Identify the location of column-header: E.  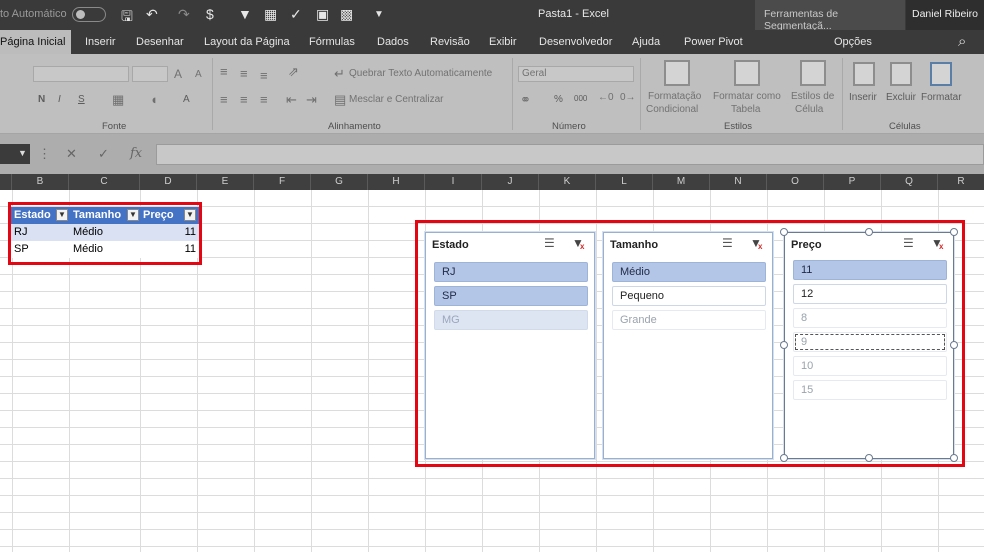
(225, 182).